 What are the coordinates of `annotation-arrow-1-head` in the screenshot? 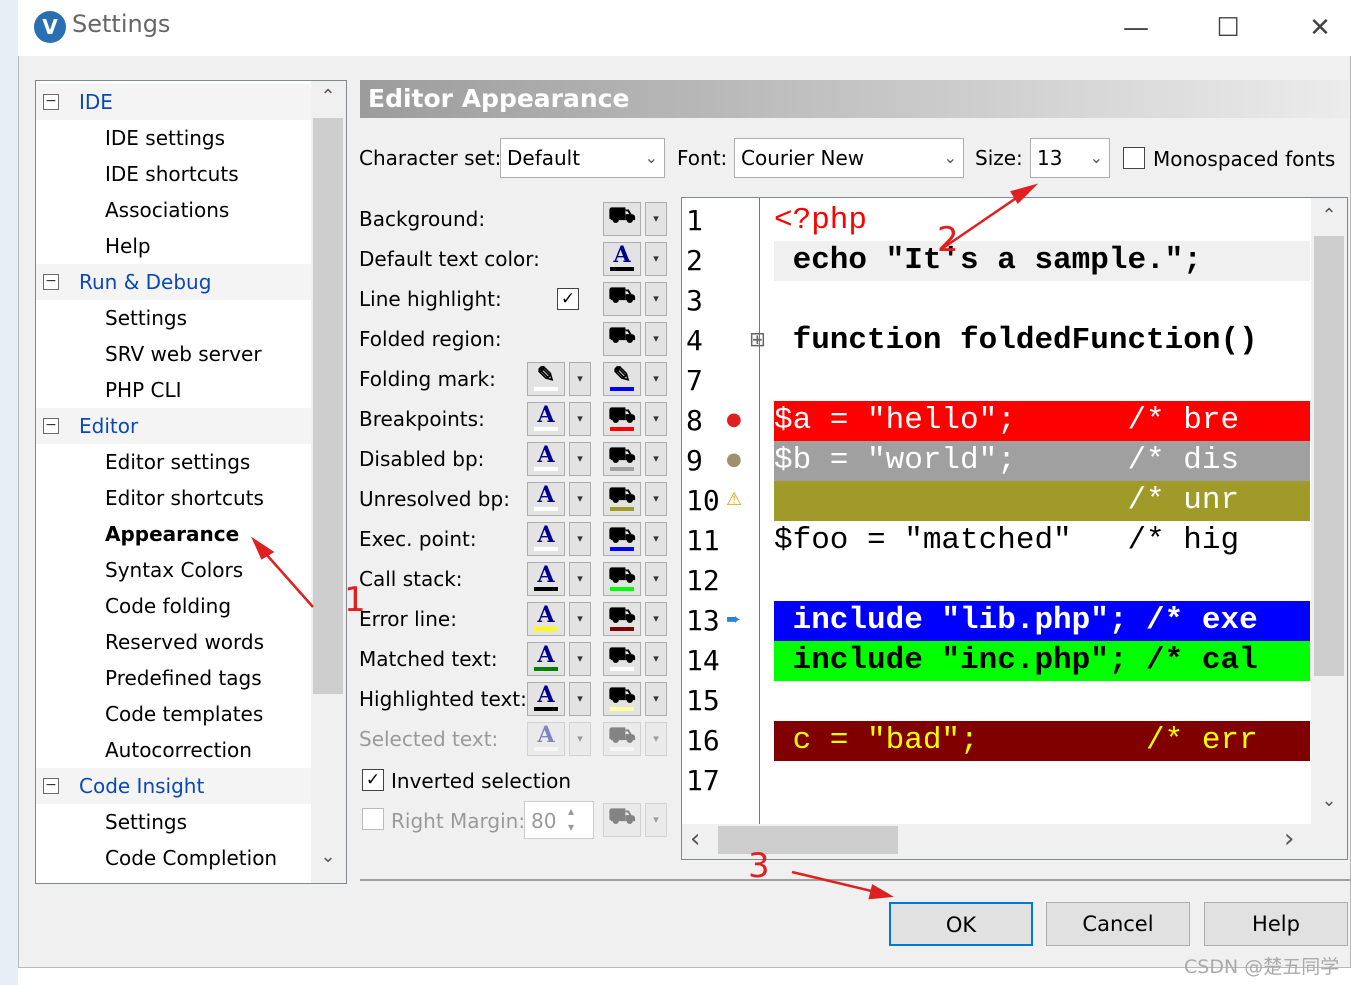 It's located at (263, 548).